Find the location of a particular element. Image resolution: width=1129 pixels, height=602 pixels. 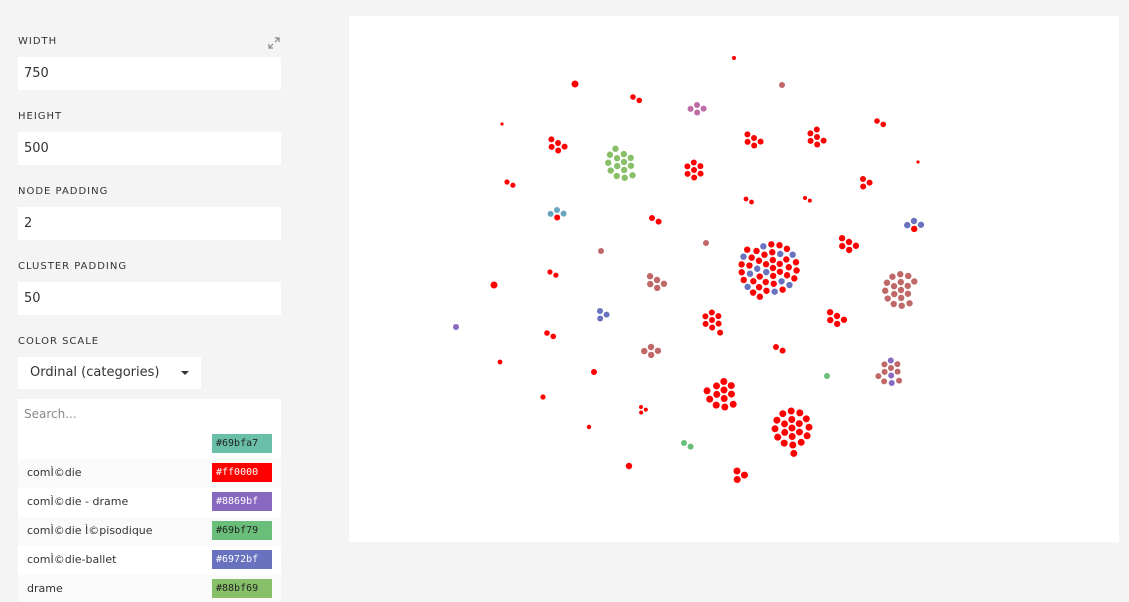

color-swatch: #88bf69 is located at coordinates (242, 588).